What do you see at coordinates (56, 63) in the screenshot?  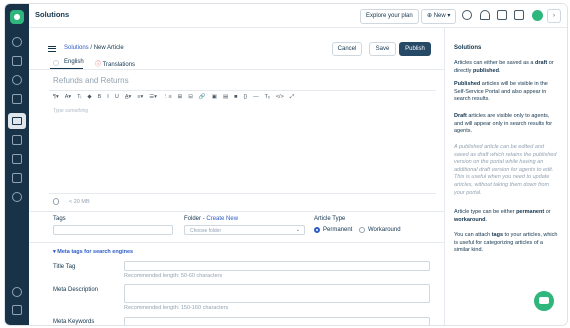 I see `english-indicator` at bounding box center [56, 63].